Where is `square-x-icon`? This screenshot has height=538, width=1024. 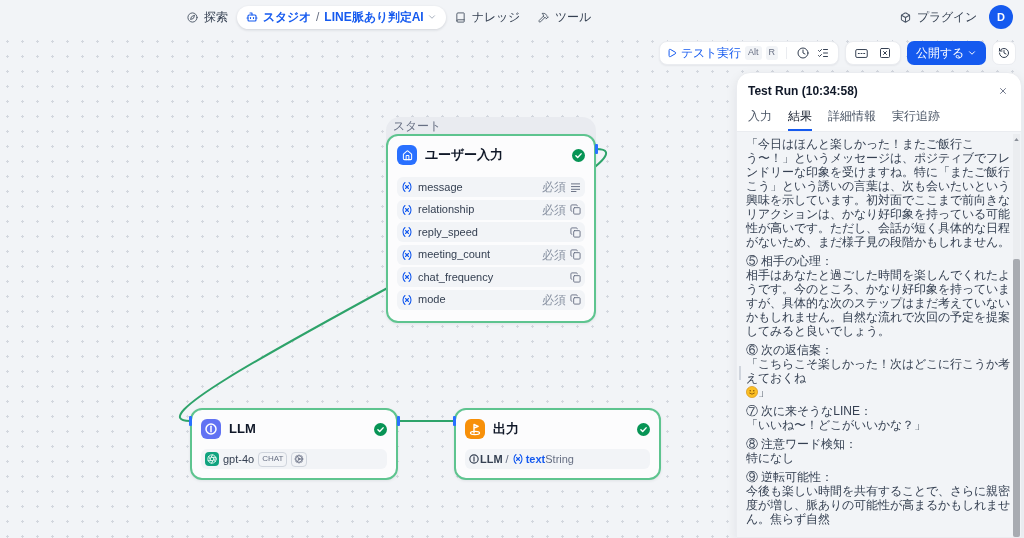
square-x-icon is located at coordinates (885, 53).